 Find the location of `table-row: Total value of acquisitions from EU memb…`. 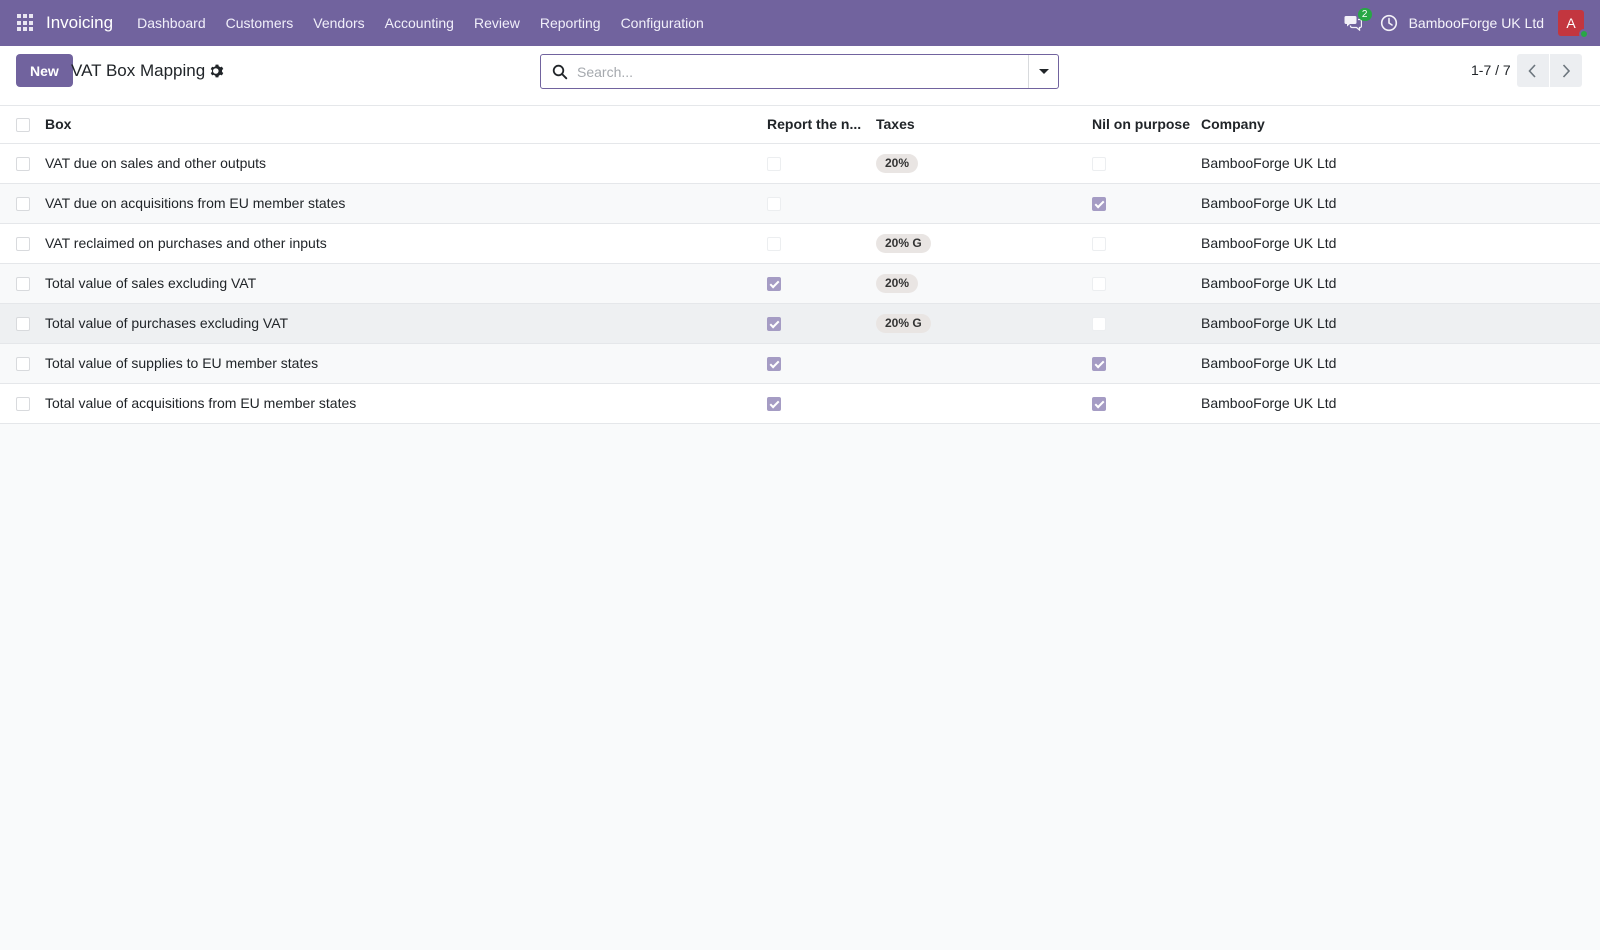

table-row: Total value of acquisitions from EU memb… is located at coordinates (800, 403).